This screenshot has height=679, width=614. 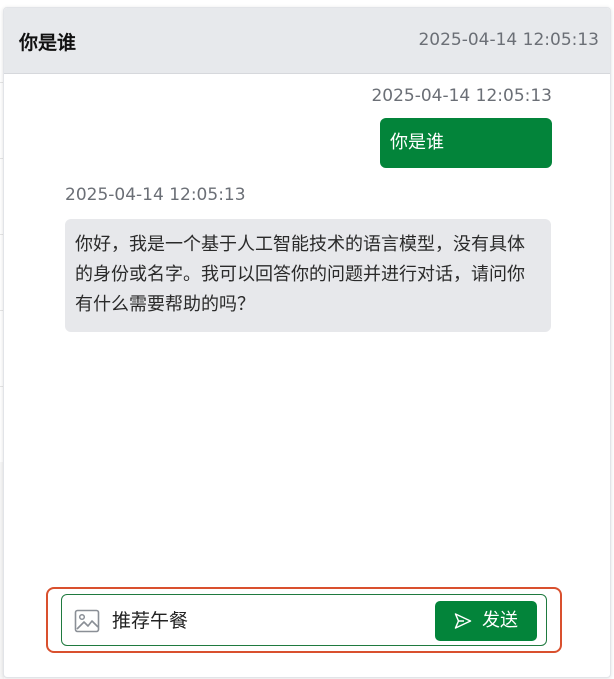 What do you see at coordinates (463, 621) in the screenshot?
I see `send-icon` at bounding box center [463, 621].